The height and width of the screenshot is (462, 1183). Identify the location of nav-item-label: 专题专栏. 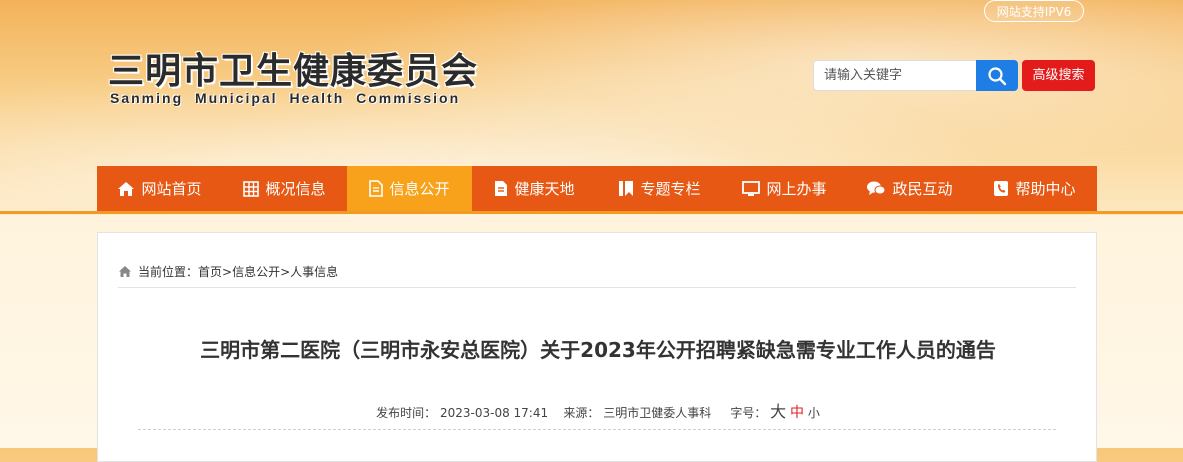
(670, 189).